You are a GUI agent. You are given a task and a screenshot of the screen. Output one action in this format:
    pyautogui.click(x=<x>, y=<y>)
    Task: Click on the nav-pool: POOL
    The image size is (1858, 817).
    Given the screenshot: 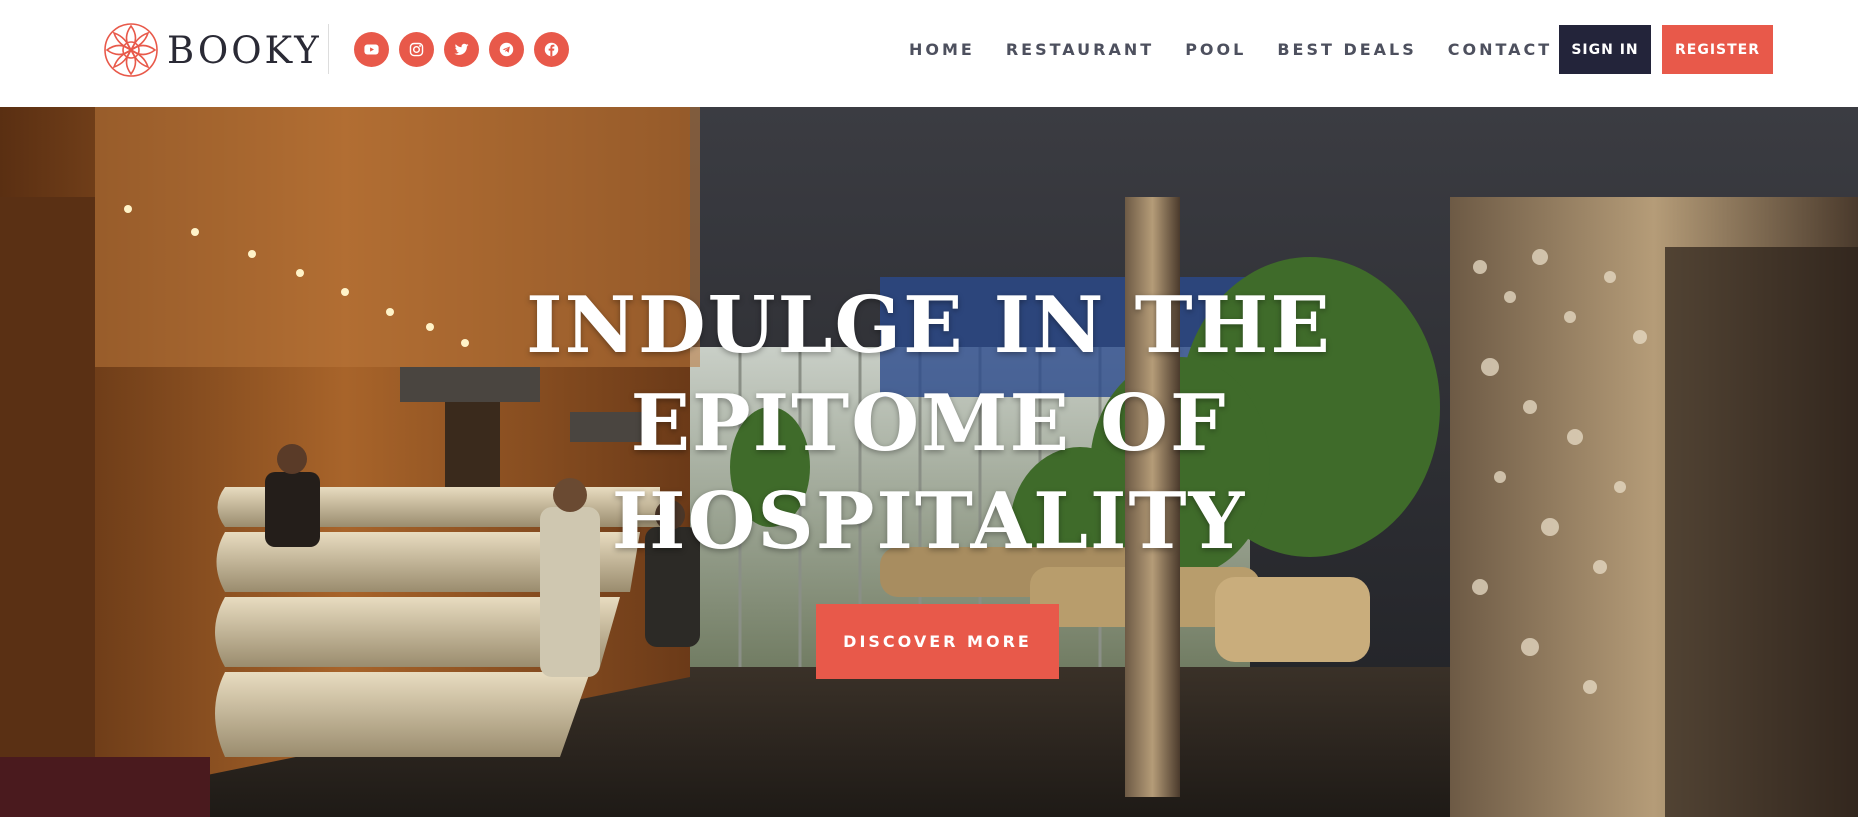 What is the action you would take?
    pyautogui.click(x=1215, y=49)
    